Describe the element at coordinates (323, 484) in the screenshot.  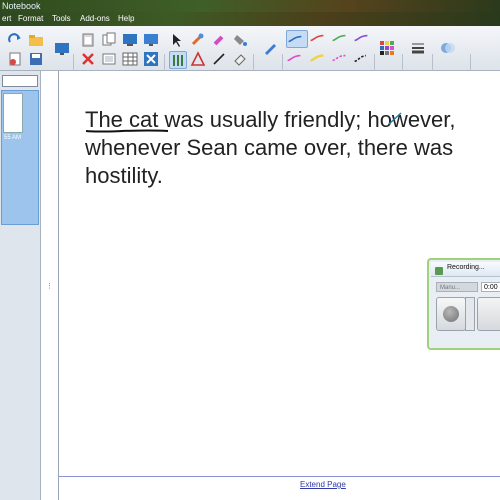
I see `extend-page-link: Extend Page` at that location.